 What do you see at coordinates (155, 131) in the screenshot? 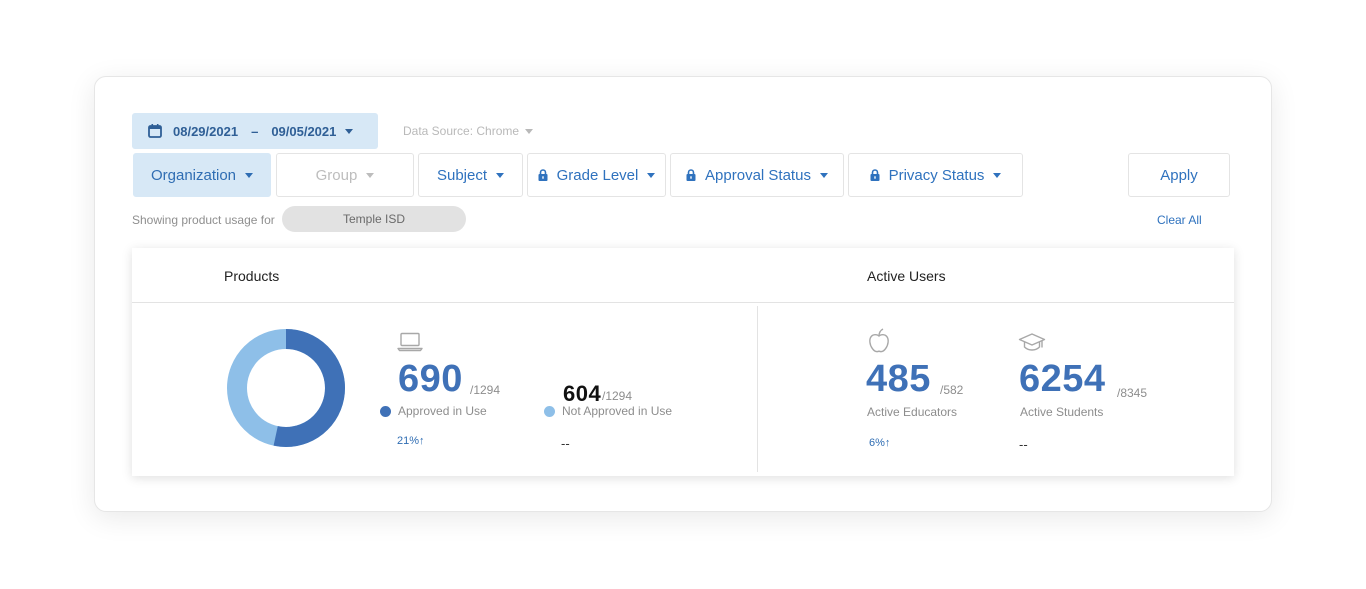
I see `calendar-icon` at bounding box center [155, 131].